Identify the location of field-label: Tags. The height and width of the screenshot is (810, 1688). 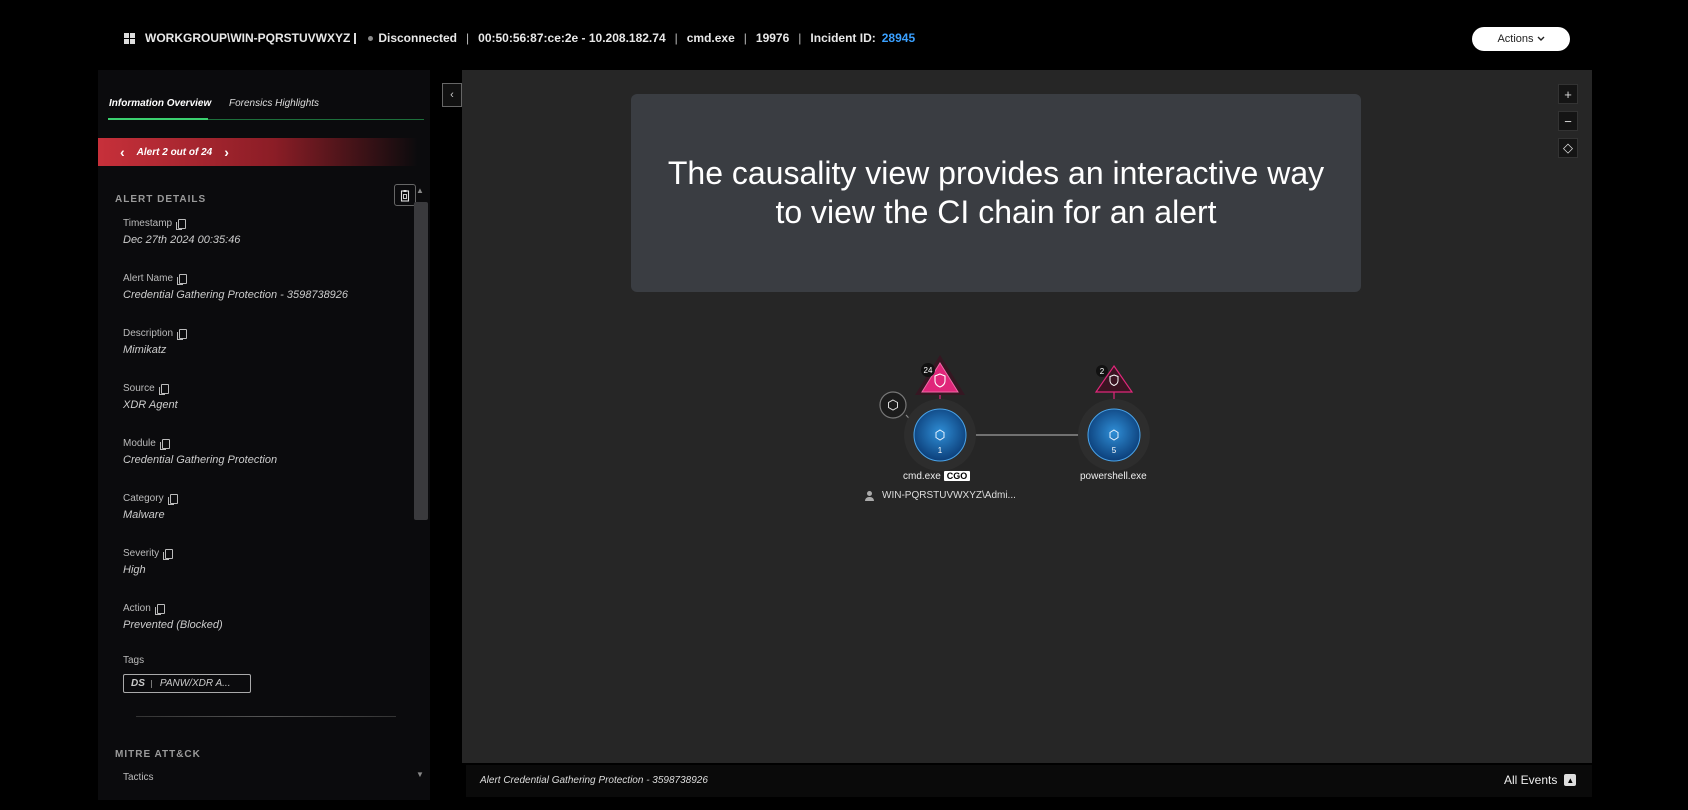
(134, 660).